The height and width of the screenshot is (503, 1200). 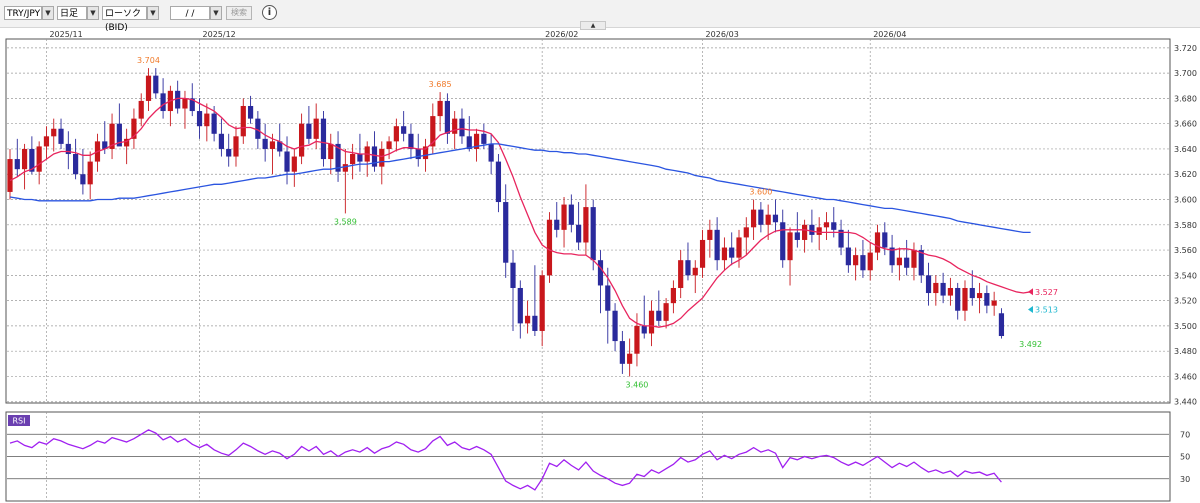 I want to click on price-y-tick-label: 3.620, so click(x=1185, y=174).